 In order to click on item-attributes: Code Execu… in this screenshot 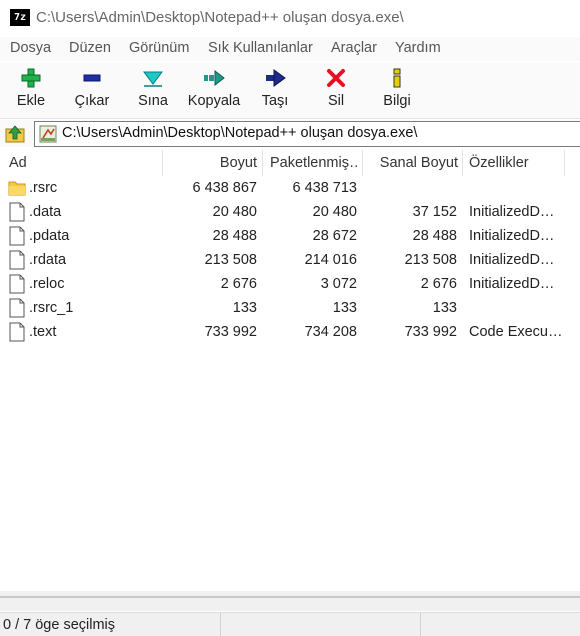, I will do `click(515, 332)`.